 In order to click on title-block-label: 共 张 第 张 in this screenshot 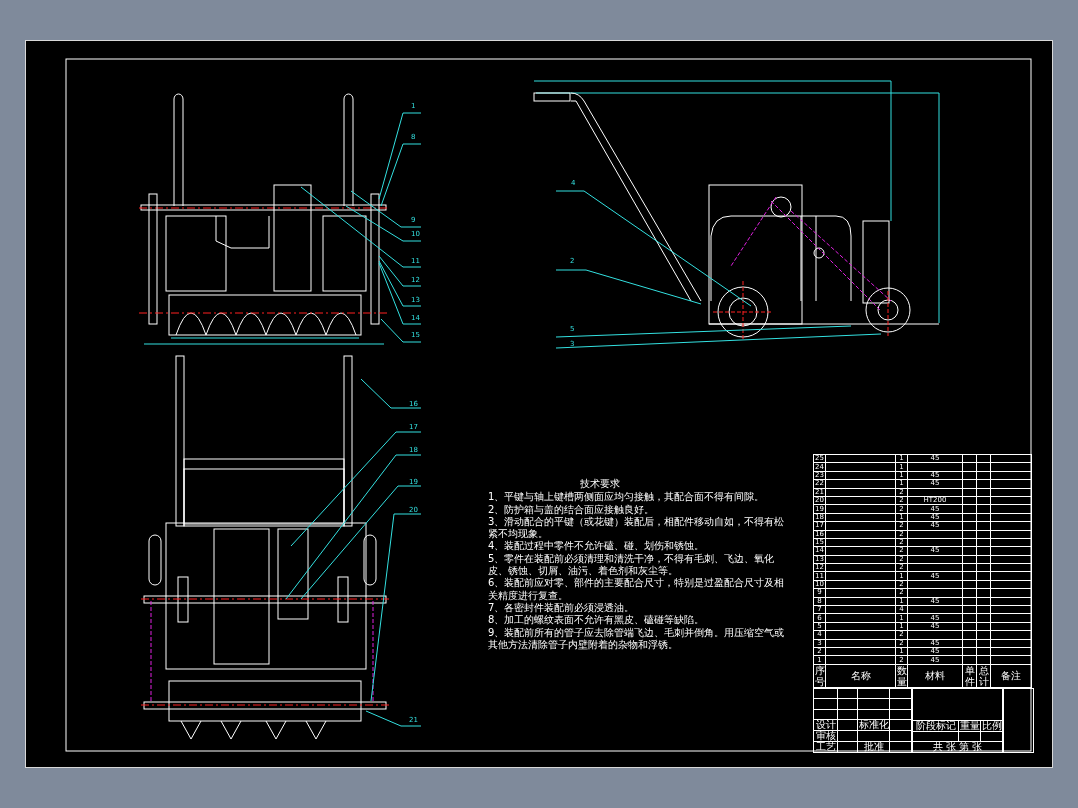, I will do `click(957, 747)`.